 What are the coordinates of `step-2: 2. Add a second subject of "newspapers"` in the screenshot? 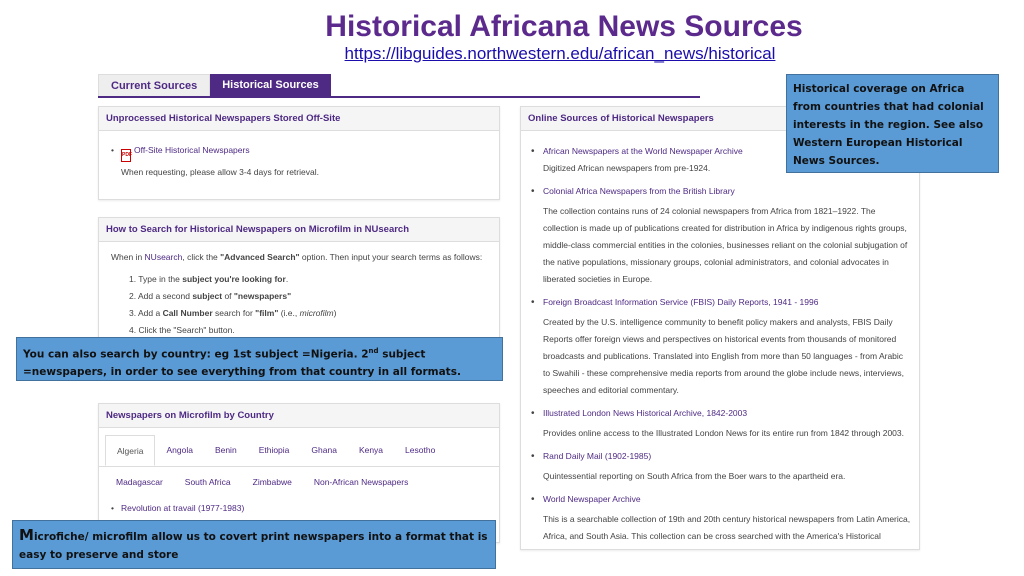 It's located at (210, 296).